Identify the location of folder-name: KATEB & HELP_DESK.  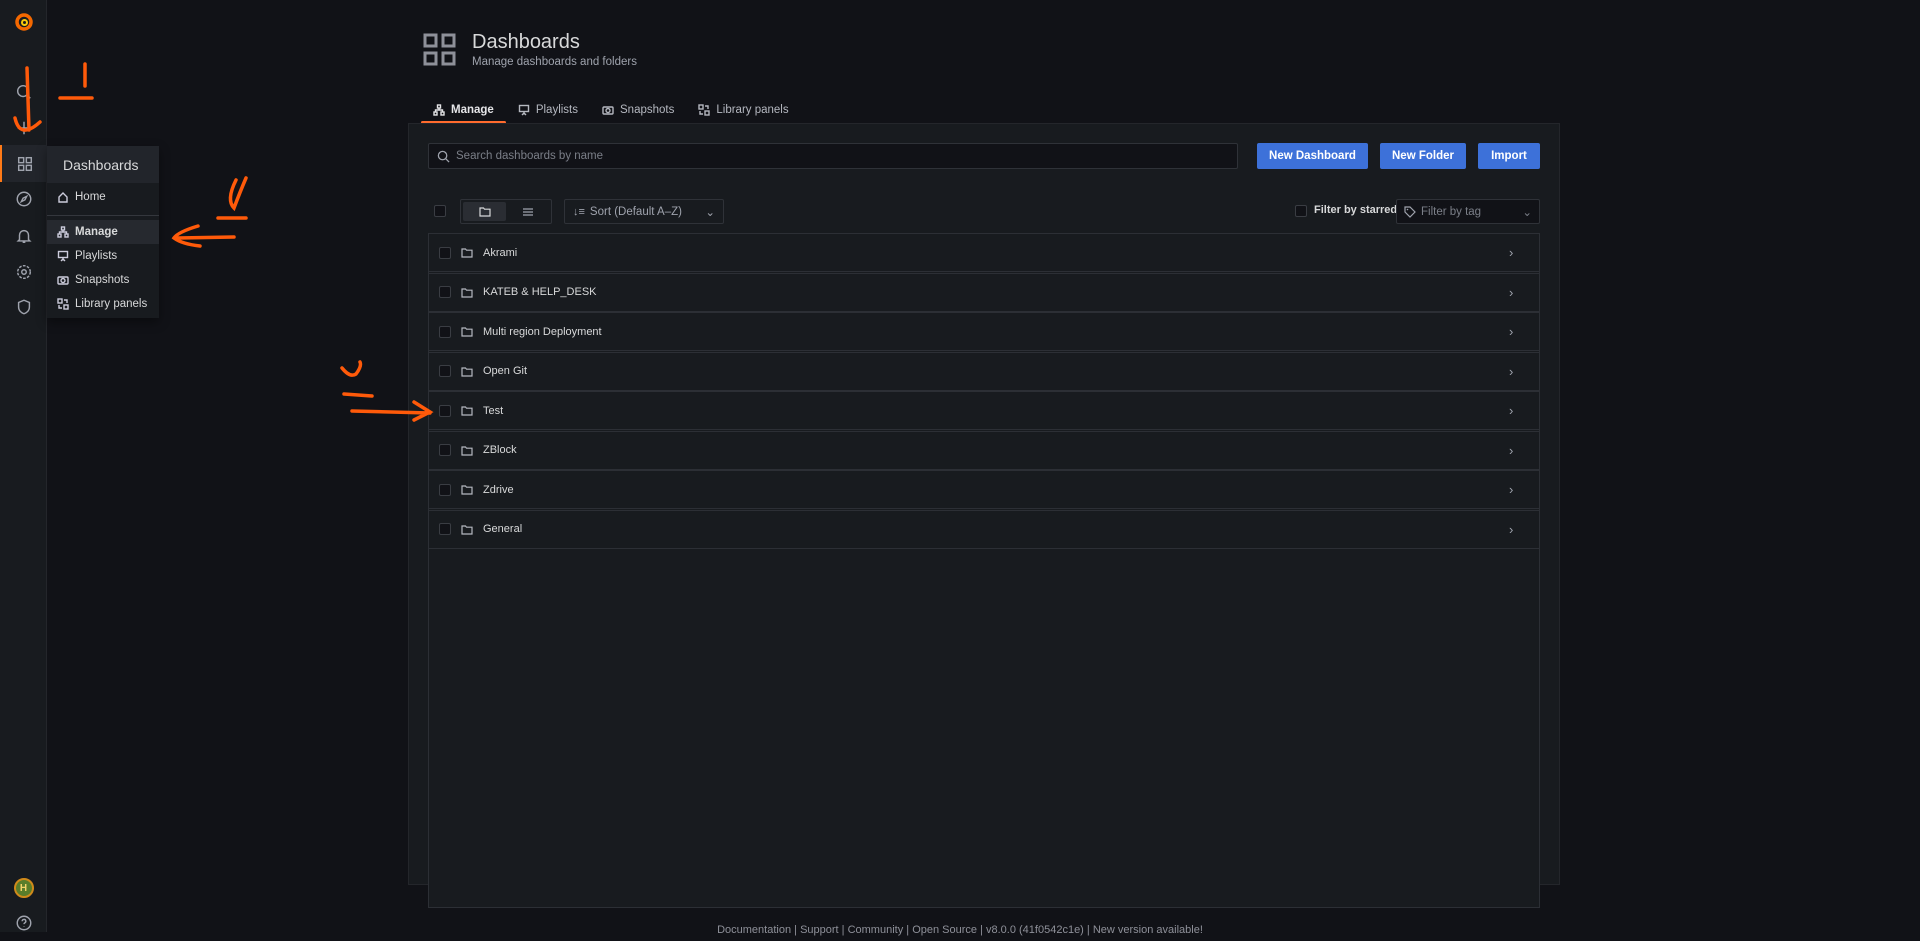
(991, 292).